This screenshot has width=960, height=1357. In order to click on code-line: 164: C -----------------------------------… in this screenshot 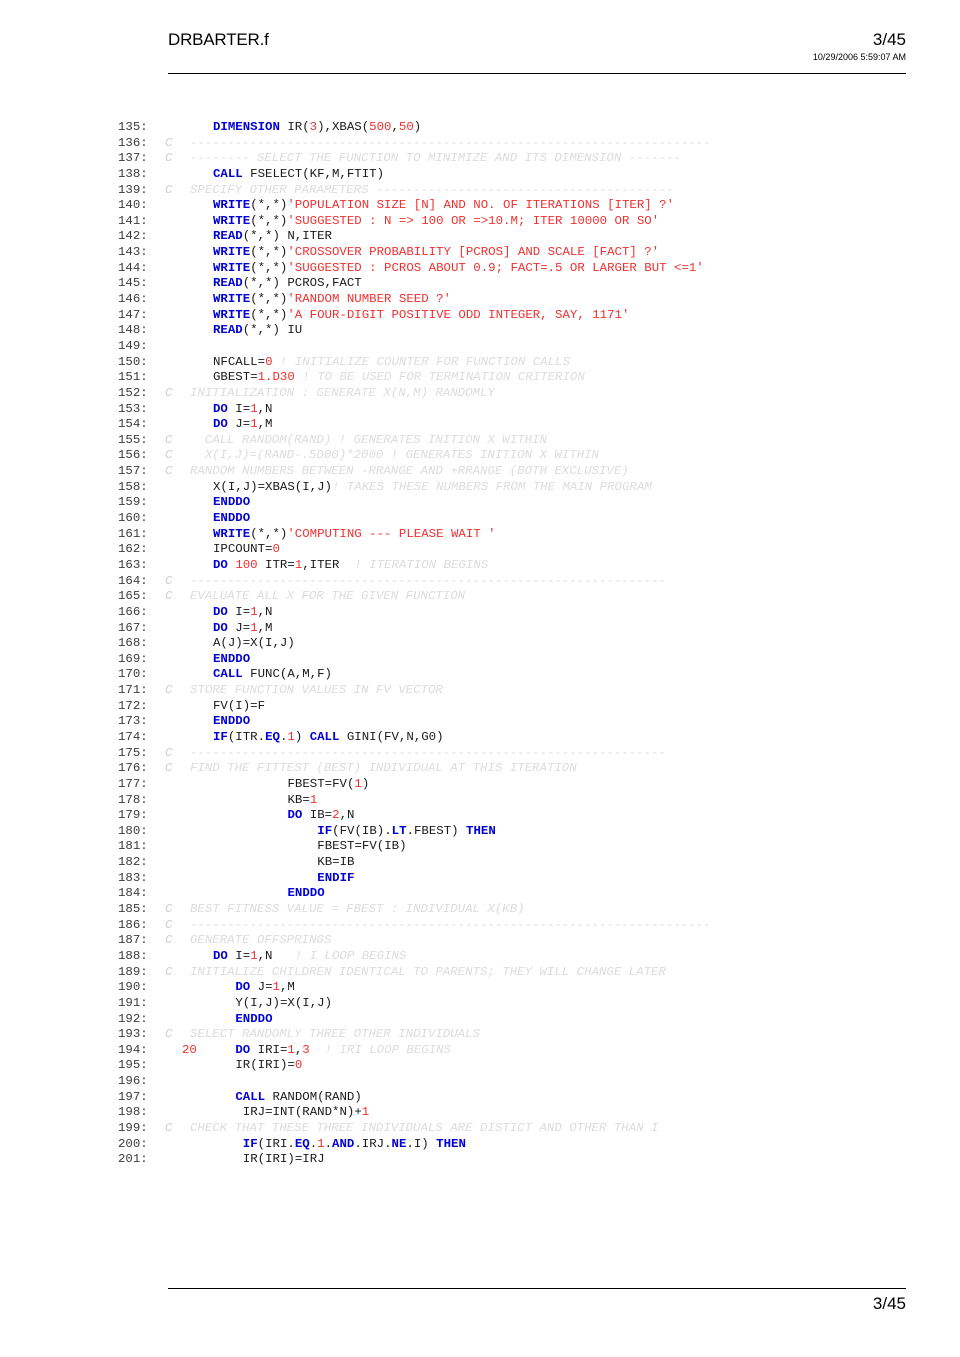, I will do `click(480, 582)`.